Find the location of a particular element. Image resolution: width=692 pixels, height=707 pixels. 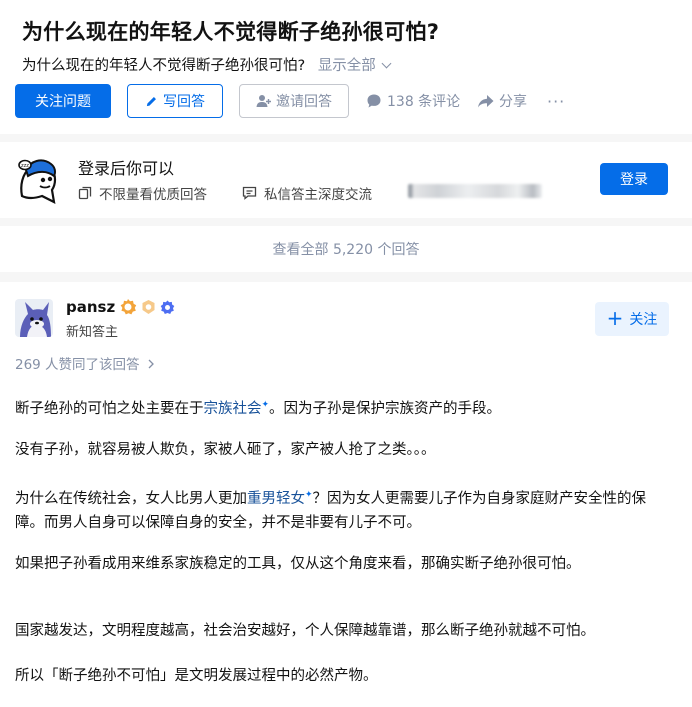

level-badge-icon is located at coordinates (148, 307).